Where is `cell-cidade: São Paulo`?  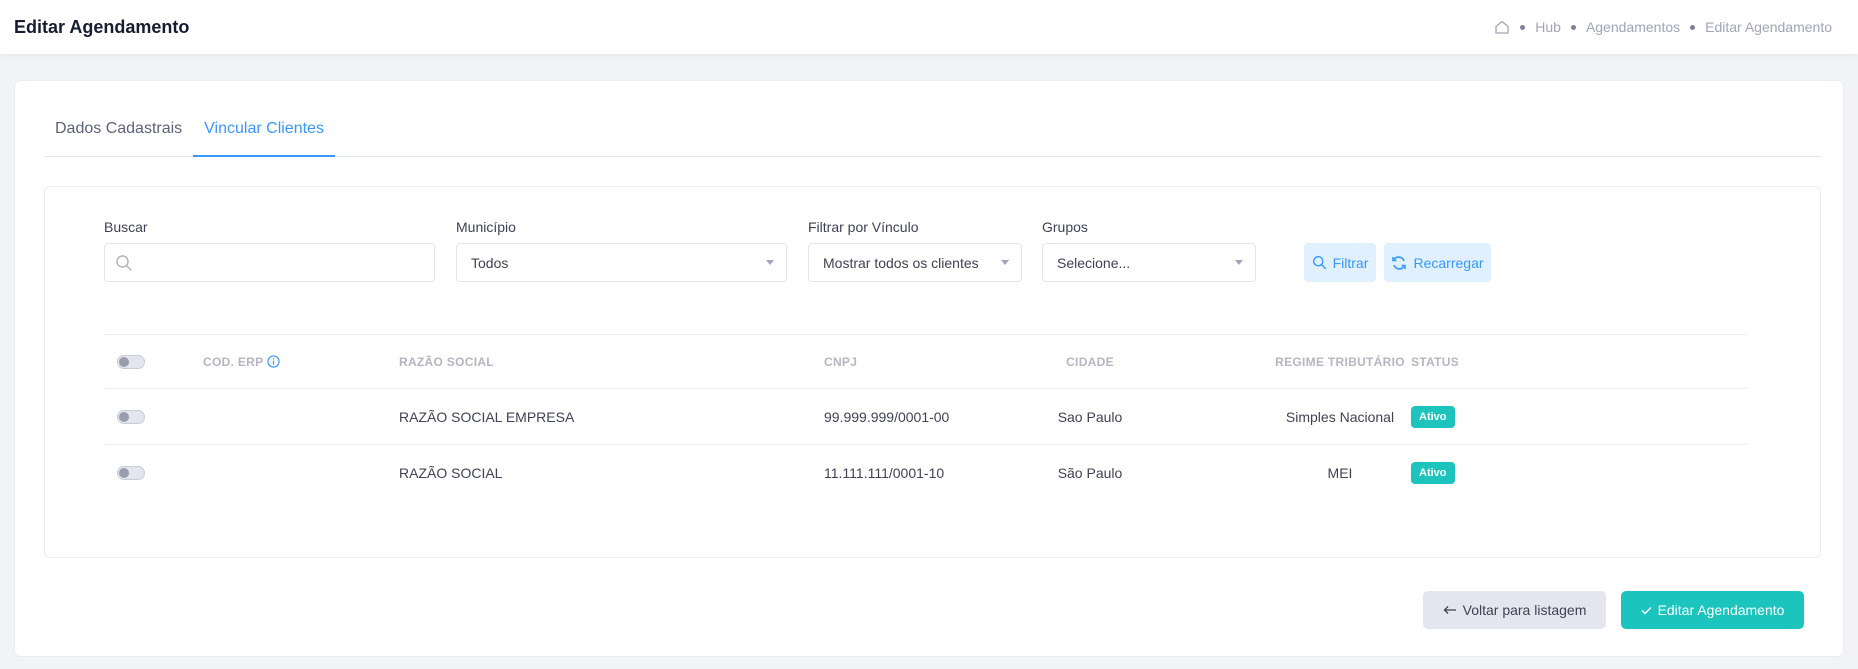
cell-cidade: São Paulo is located at coordinates (1090, 473).